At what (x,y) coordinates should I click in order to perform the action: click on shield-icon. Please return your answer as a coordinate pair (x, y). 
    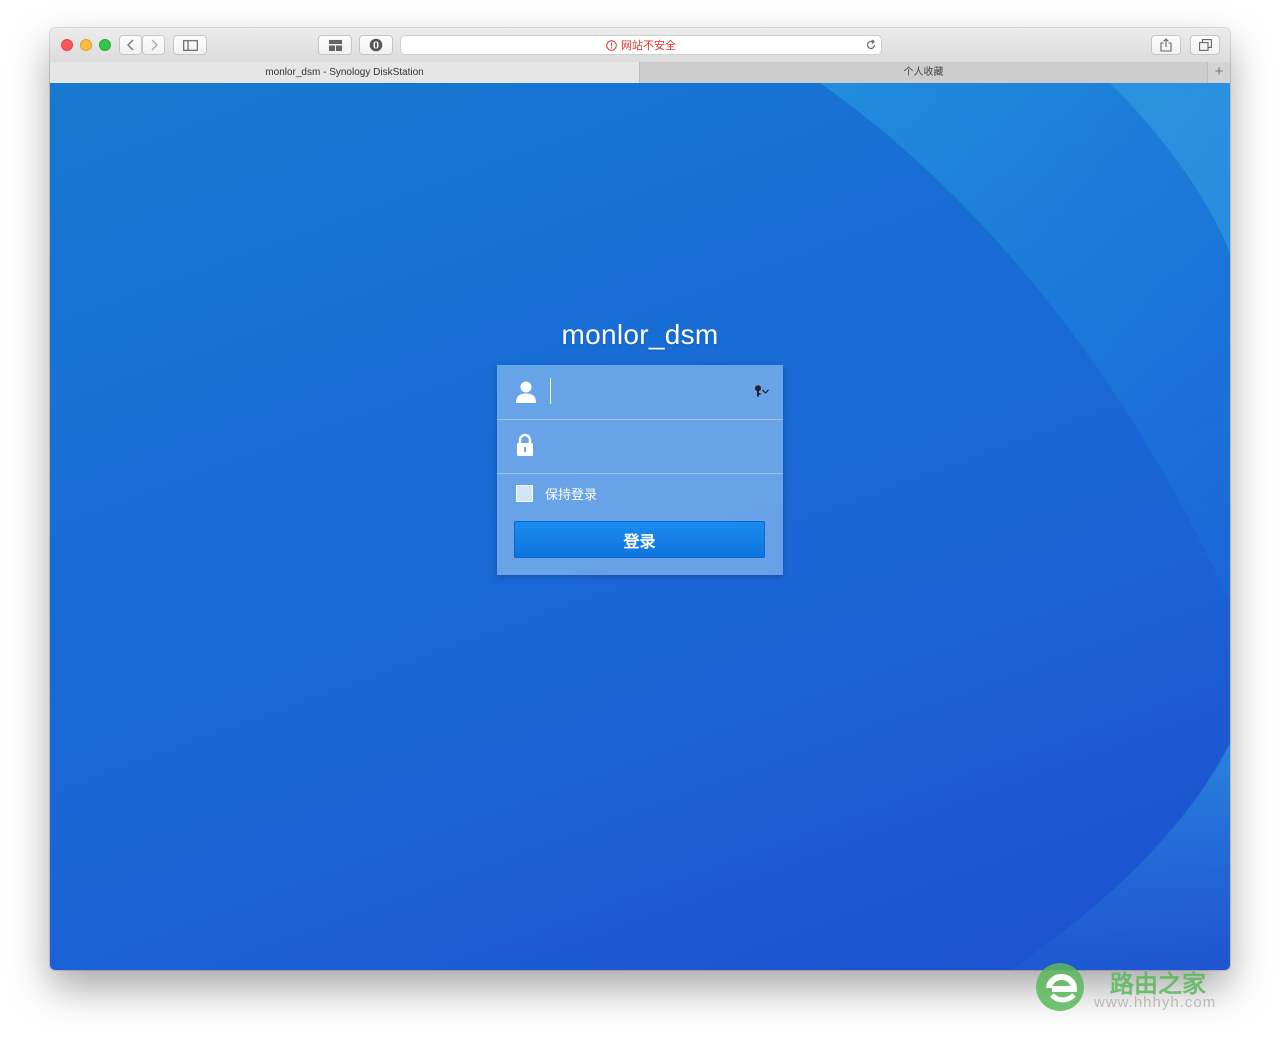
    Looking at the image, I should click on (376, 45).